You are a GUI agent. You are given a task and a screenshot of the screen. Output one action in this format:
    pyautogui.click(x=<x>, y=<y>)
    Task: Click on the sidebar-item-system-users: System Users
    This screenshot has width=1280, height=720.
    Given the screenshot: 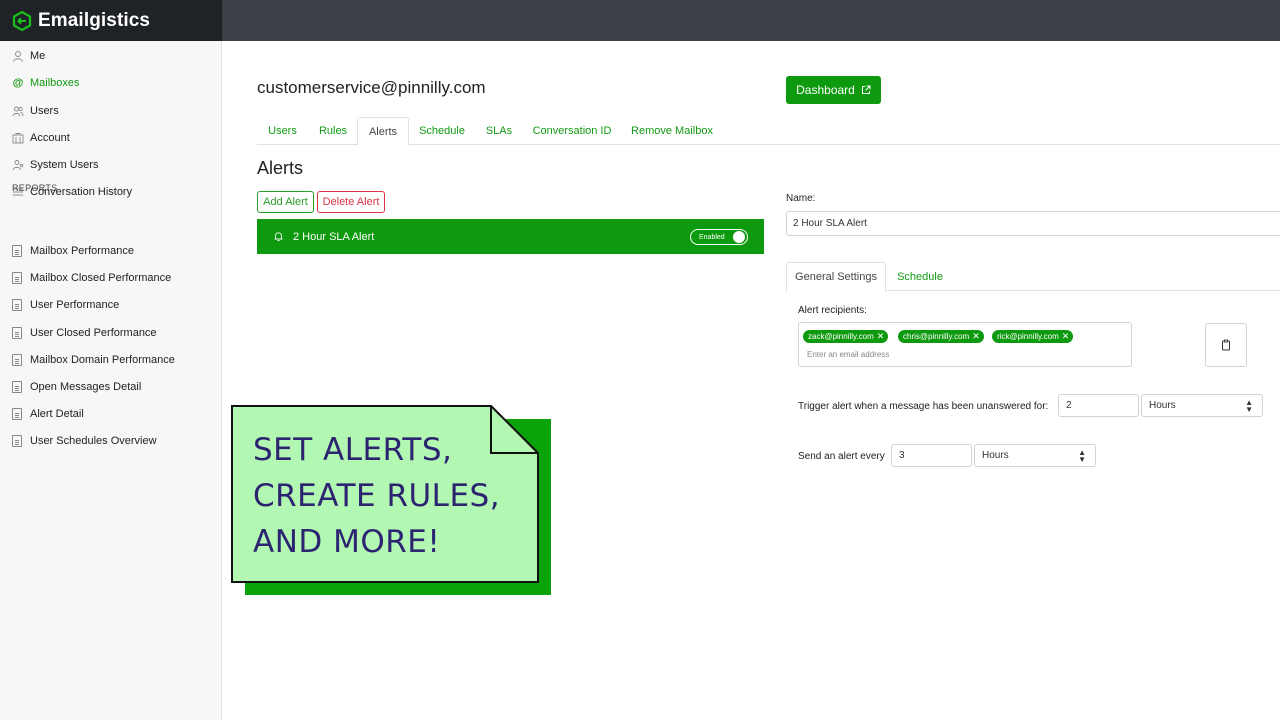 What is the action you would take?
    pyautogui.click(x=55, y=165)
    